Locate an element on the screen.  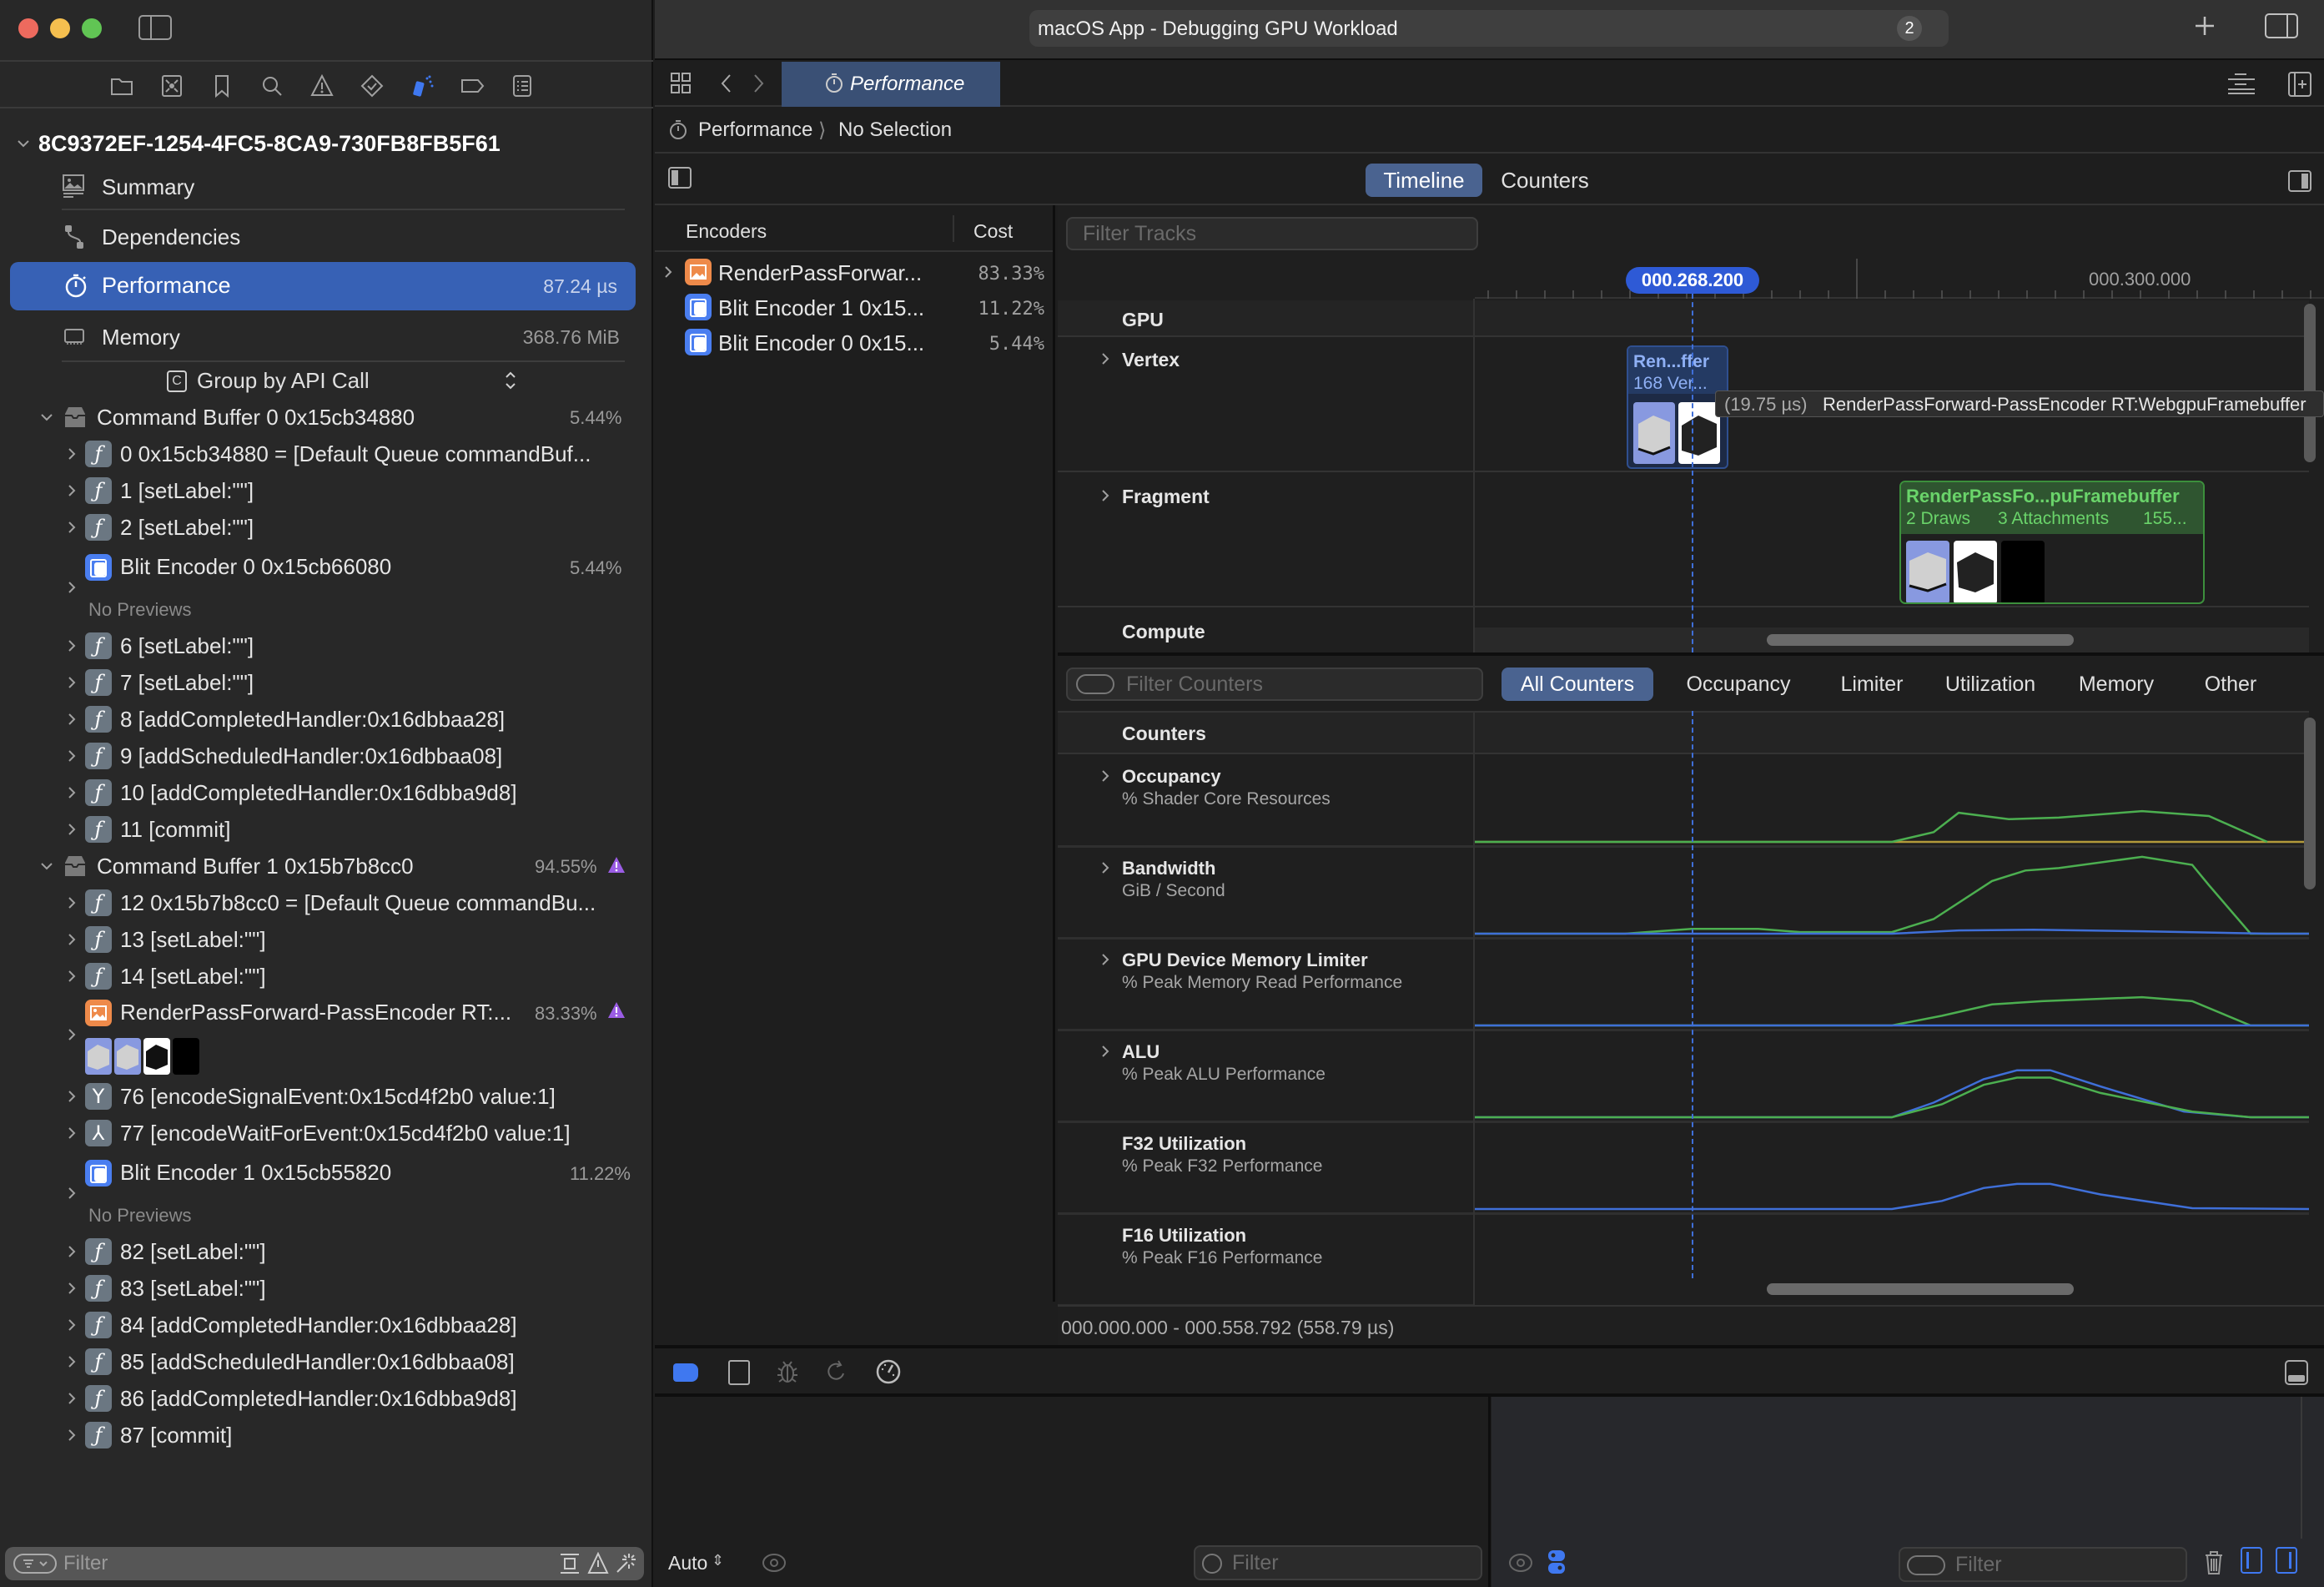
folder-icon is located at coordinates (121, 85).